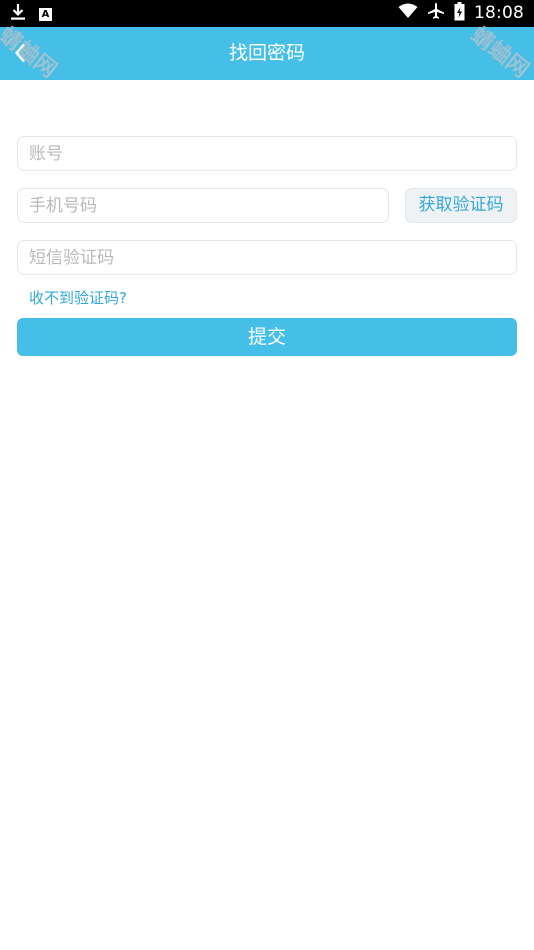 This screenshot has height=950, width=534. Describe the element at coordinates (272, 153) in the screenshot. I see `account-input` at that location.